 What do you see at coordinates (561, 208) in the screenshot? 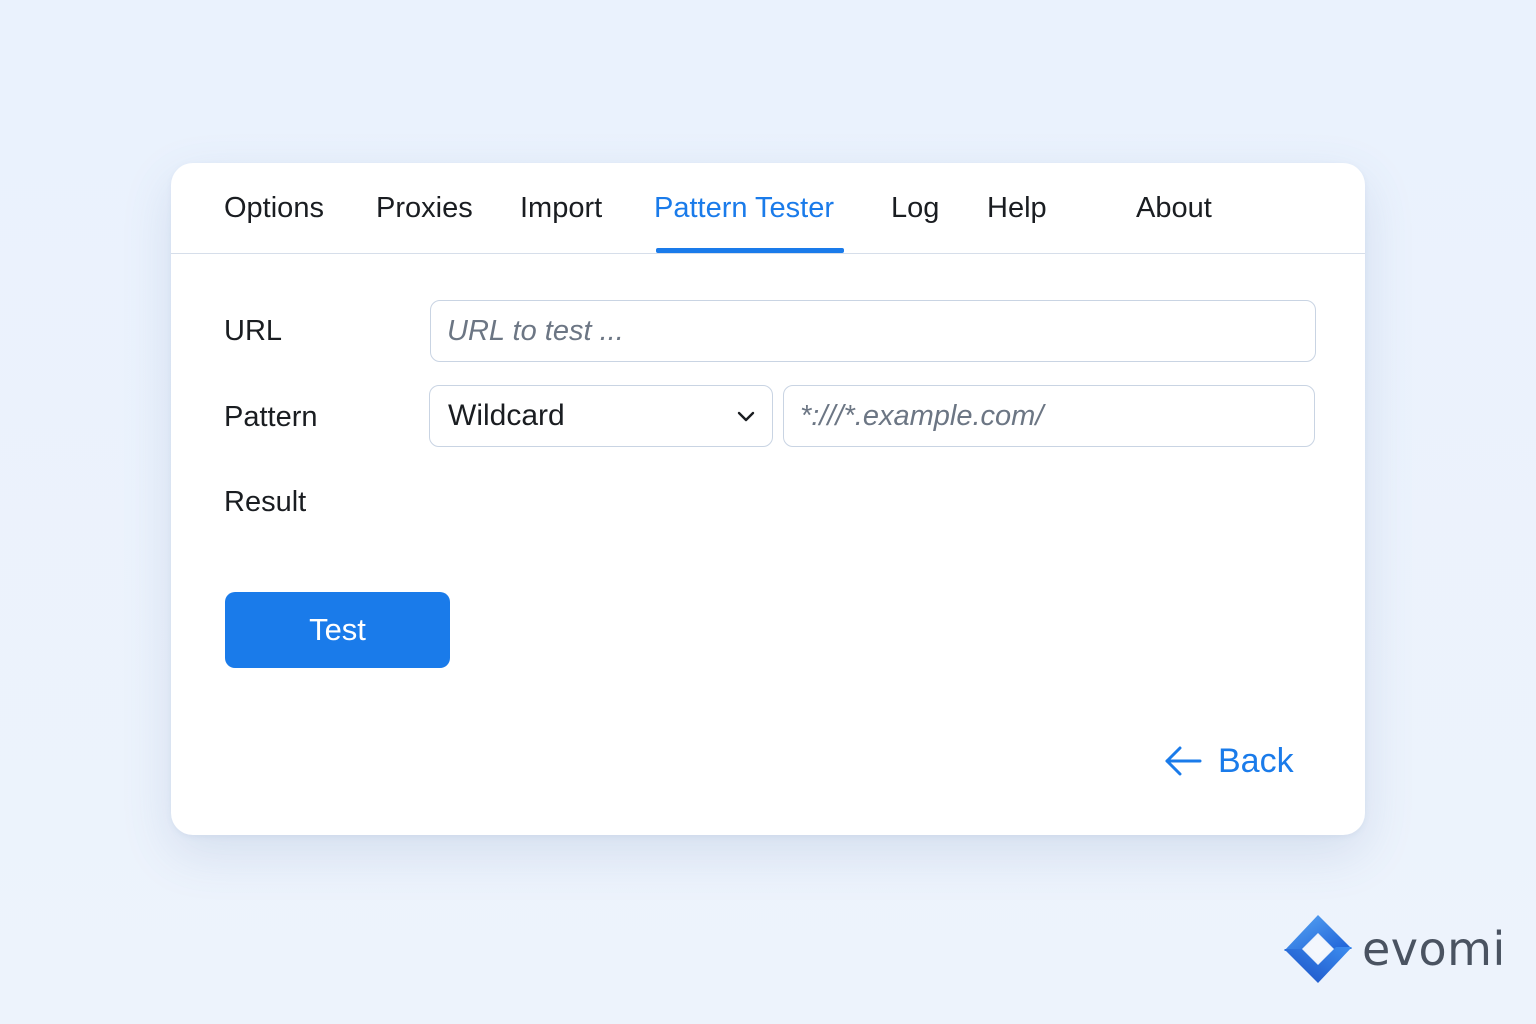
I see `tab-import: Import` at bounding box center [561, 208].